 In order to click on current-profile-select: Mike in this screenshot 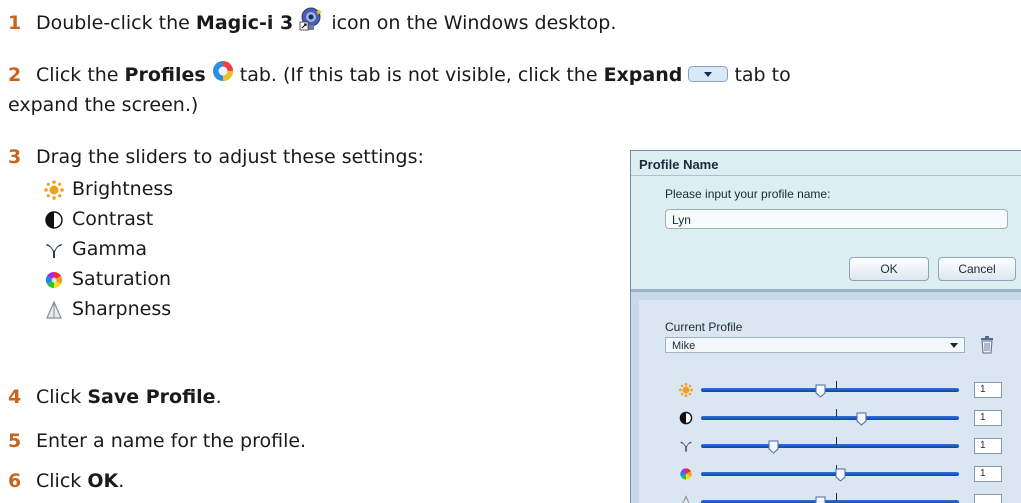, I will do `click(815, 345)`.